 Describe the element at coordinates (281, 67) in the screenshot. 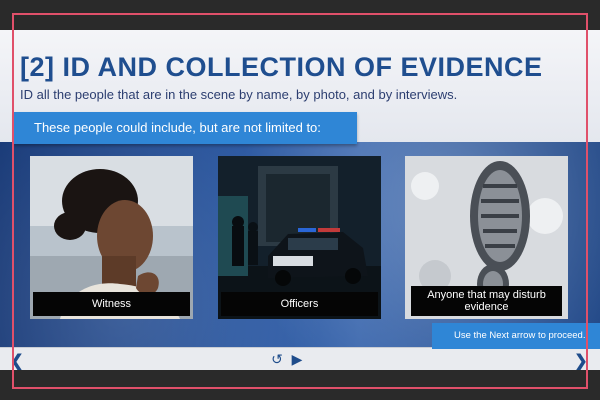

I see `slide-title: [2] ID AND COLLECTION OF EVIDENCE` at that location.